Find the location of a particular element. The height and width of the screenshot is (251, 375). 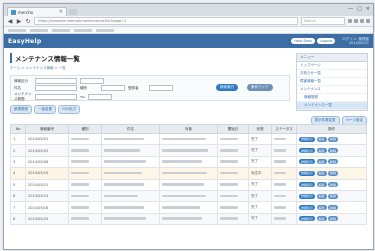

bookmark-star-icon is located at coordinates (350, 21).